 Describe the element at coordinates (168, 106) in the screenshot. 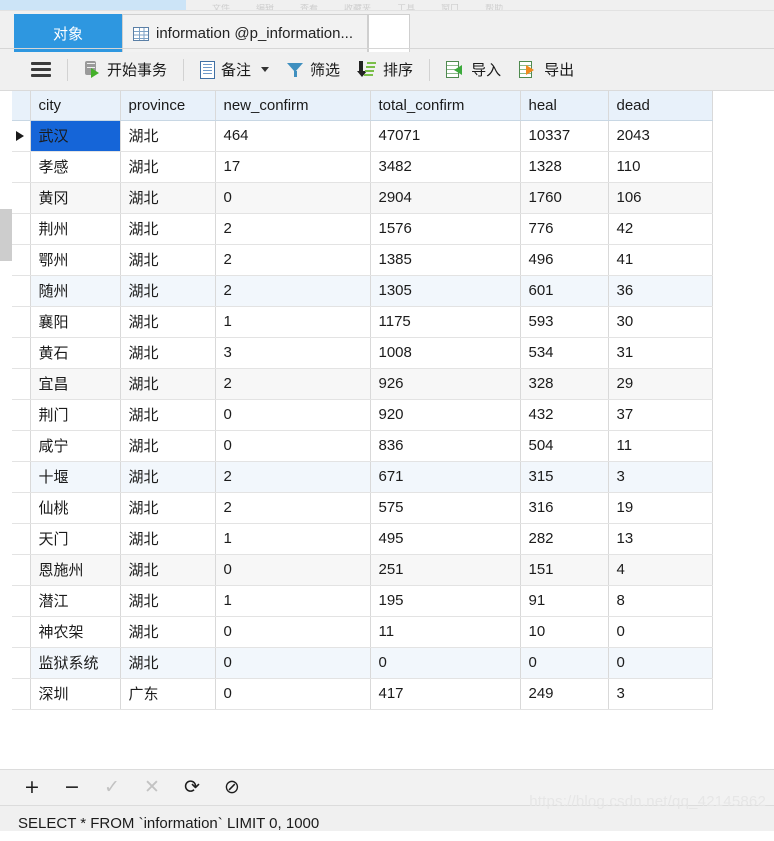

I see `column-header-province: province` at that location.